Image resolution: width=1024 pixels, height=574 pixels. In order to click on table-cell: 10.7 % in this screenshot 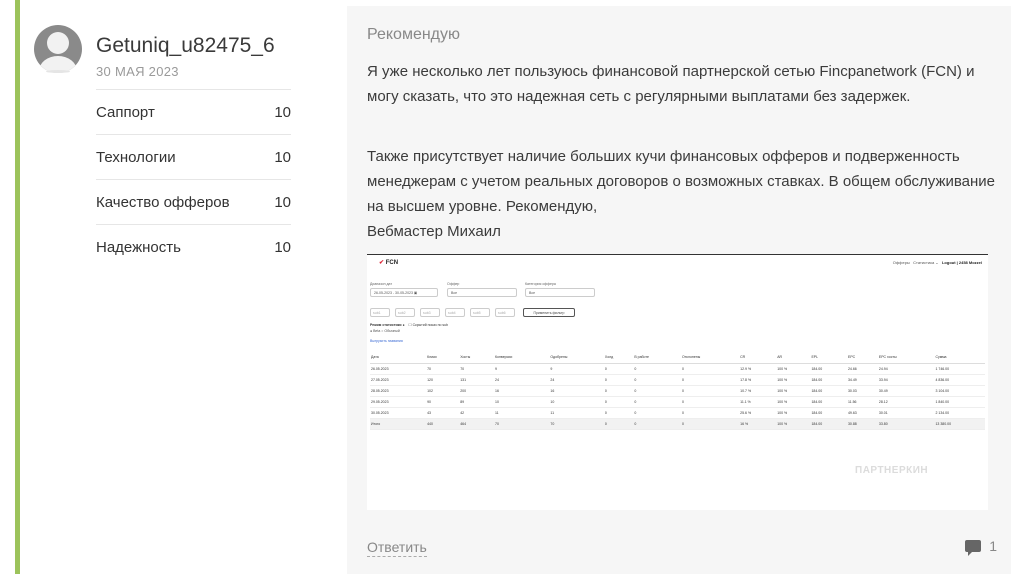, I will do `click(758, 391)`.